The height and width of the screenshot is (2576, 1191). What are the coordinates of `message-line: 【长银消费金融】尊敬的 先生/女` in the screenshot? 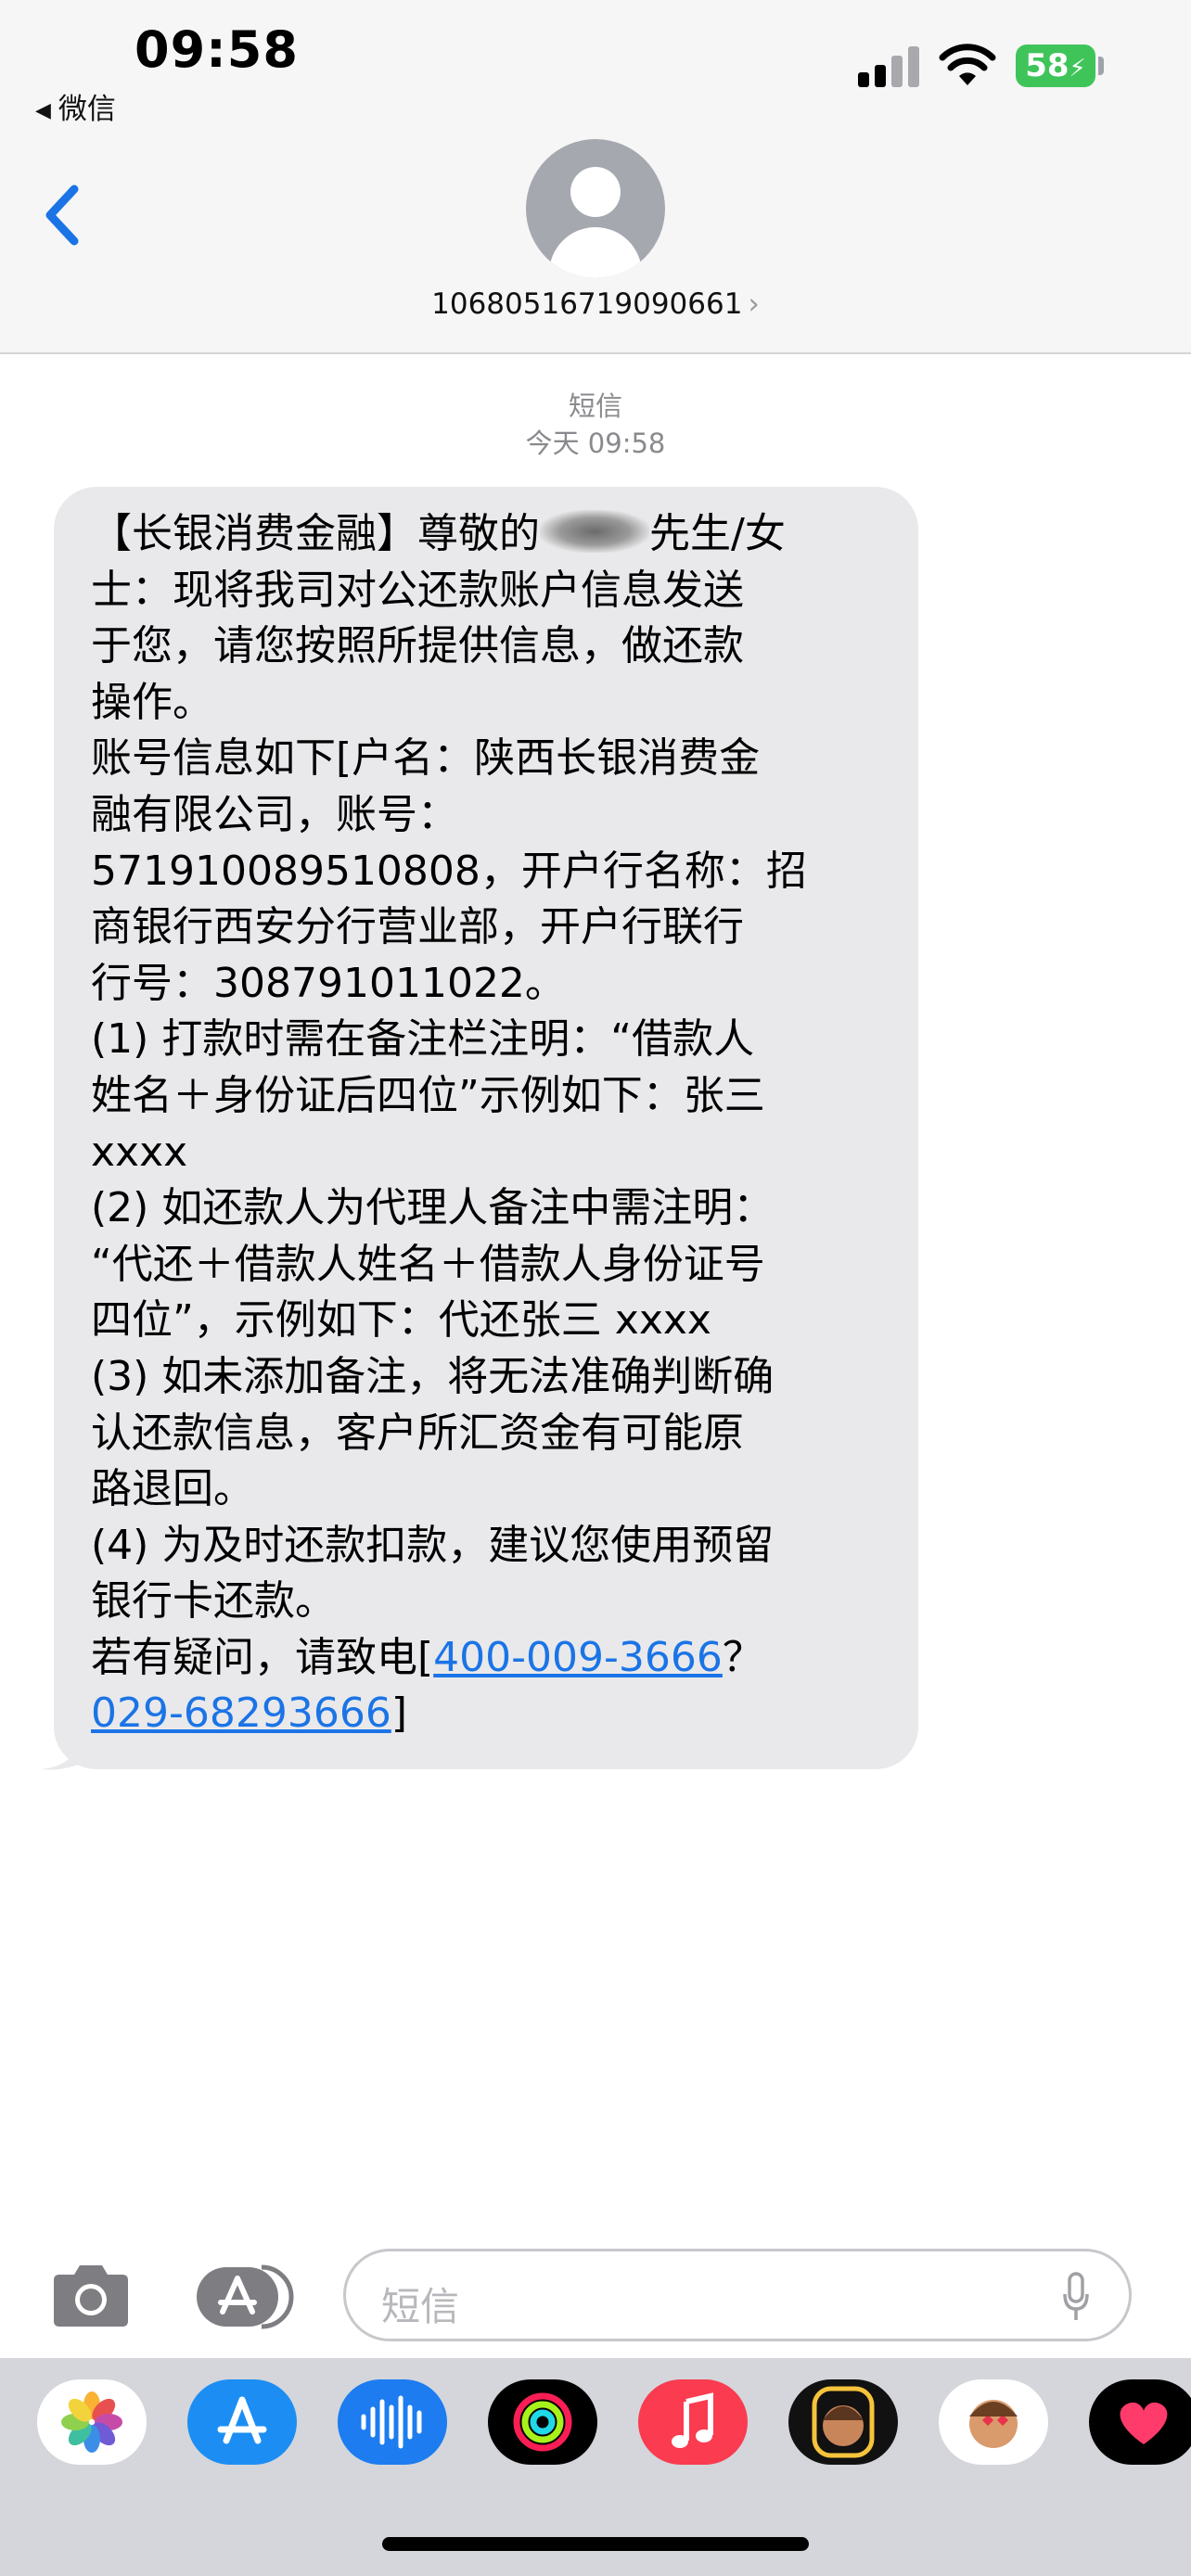 It's located at (495, 534).